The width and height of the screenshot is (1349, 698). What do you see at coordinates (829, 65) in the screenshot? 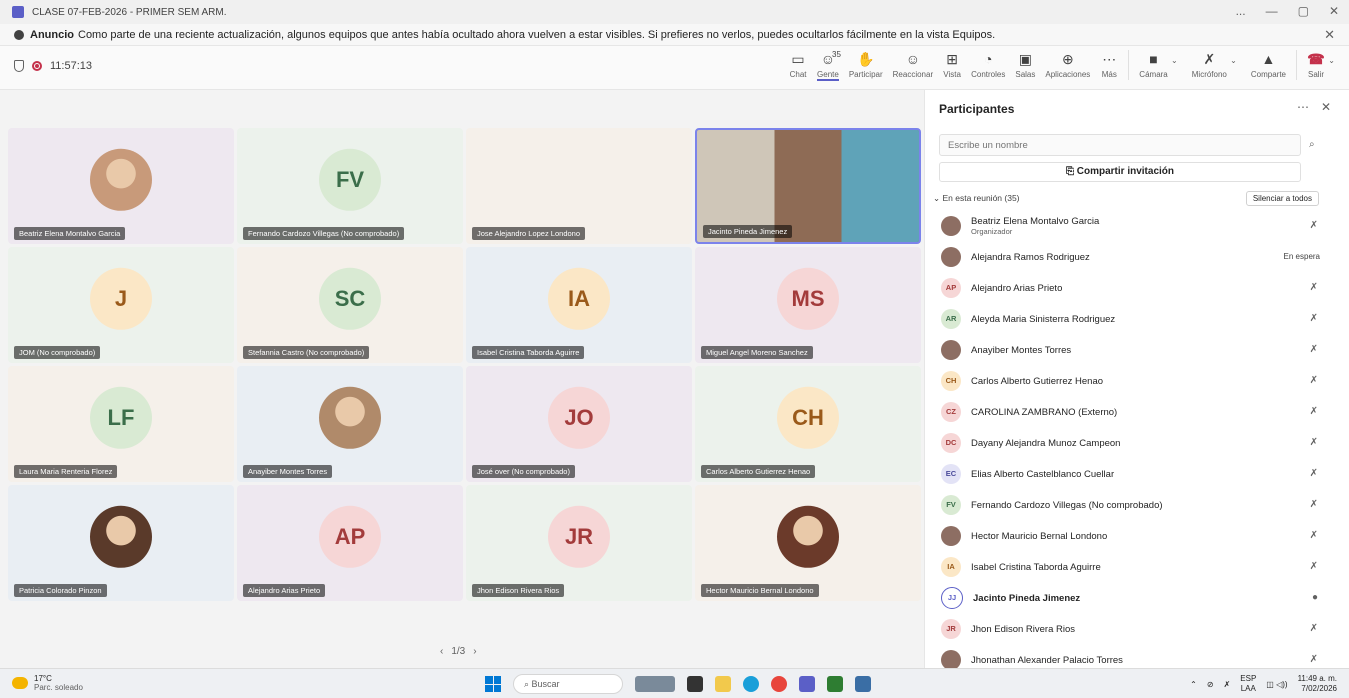
I see `people-button: ☺ 35 Gente` at bounding box center [829, 65].